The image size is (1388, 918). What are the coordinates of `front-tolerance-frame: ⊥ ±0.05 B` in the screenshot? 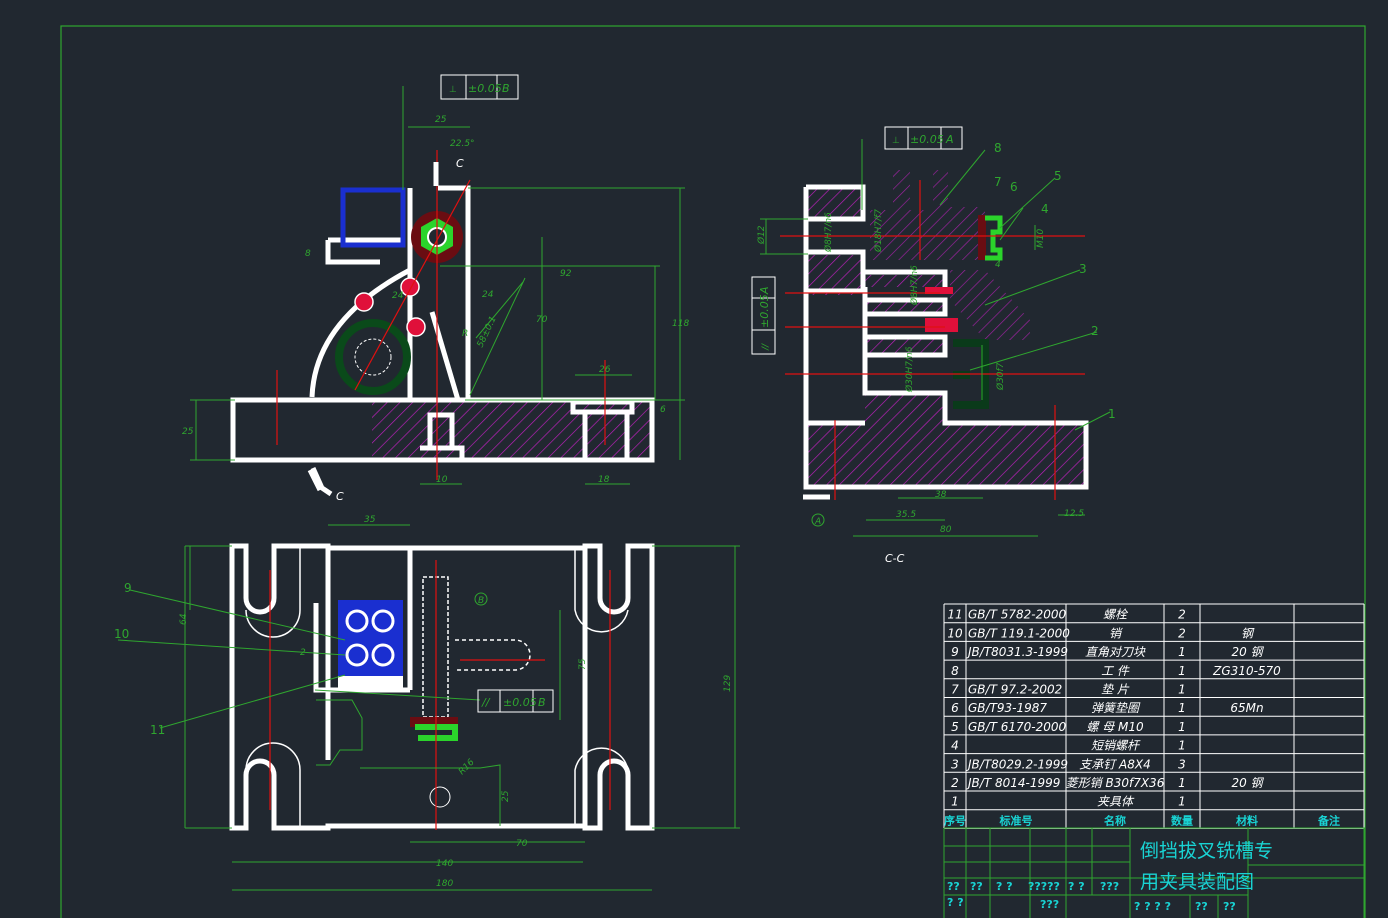 It's located at (479, 87).